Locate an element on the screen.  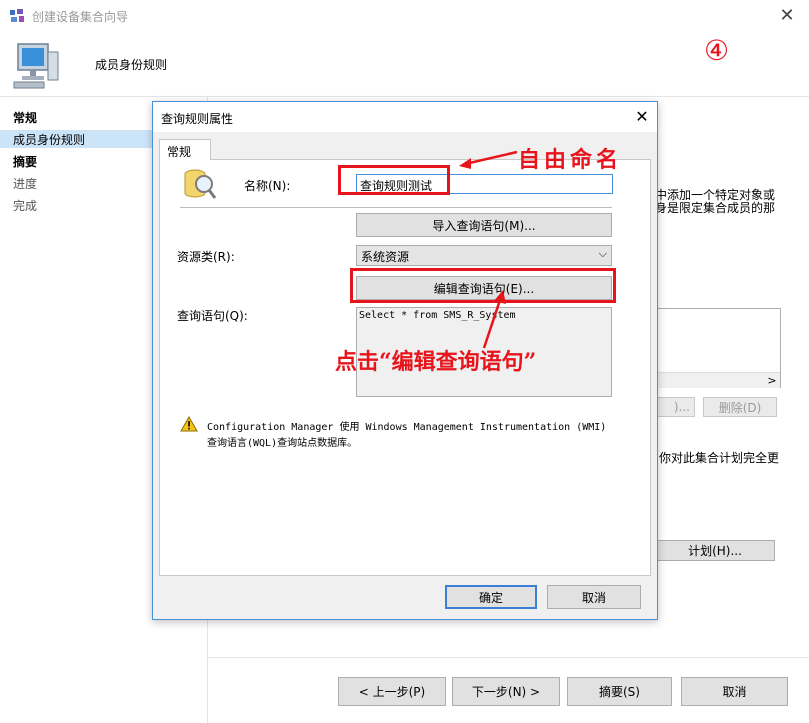
query-rule-icon is located at coordinates (200, 184).